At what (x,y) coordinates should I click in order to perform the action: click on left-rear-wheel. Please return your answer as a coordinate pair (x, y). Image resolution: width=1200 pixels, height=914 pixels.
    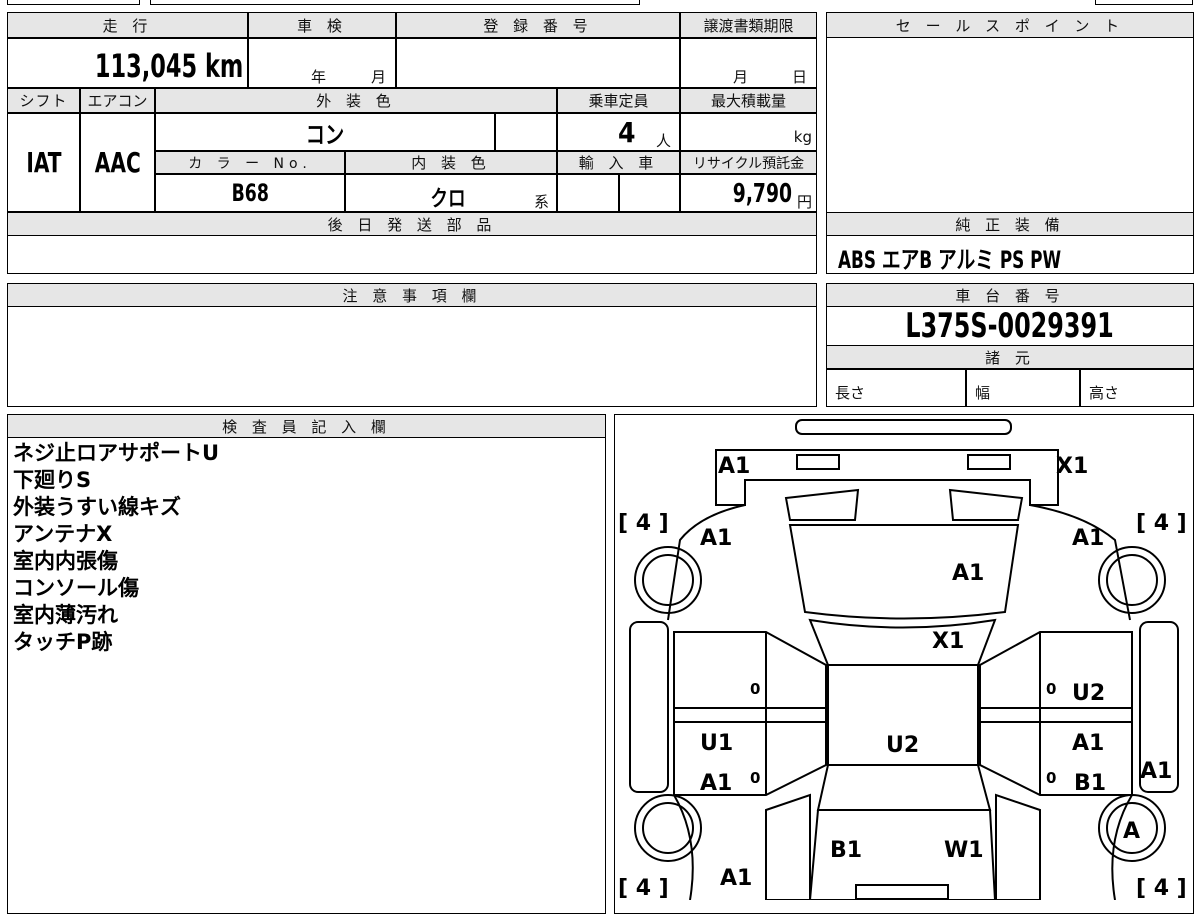
    Looking at the image, I should click on (668, 828).